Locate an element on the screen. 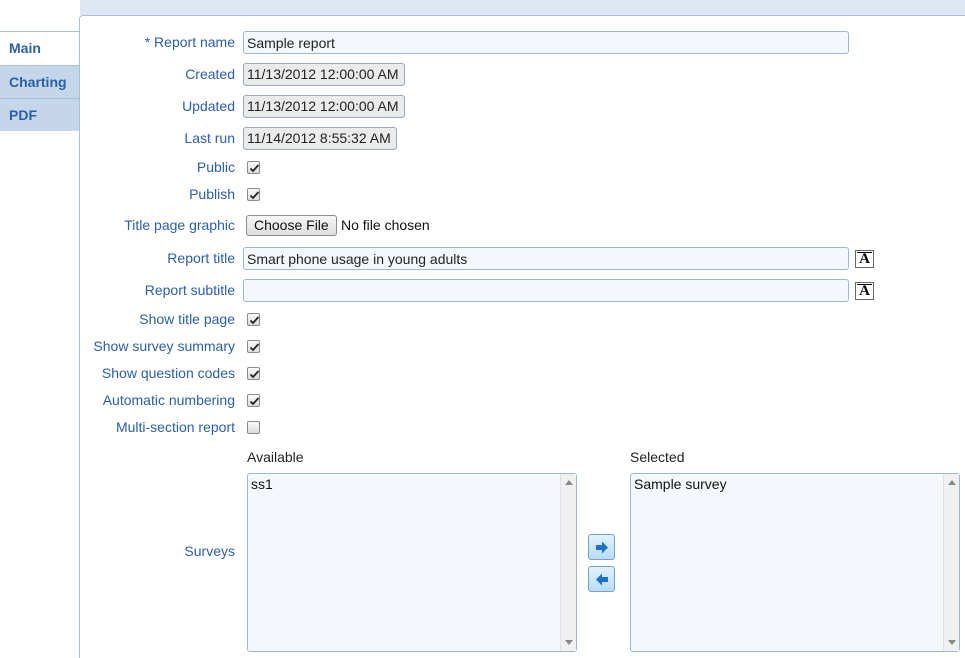 The height and width of the screenshot is (658, 965). automatic-numbering-checkbox is located at coordinates (253, 400).